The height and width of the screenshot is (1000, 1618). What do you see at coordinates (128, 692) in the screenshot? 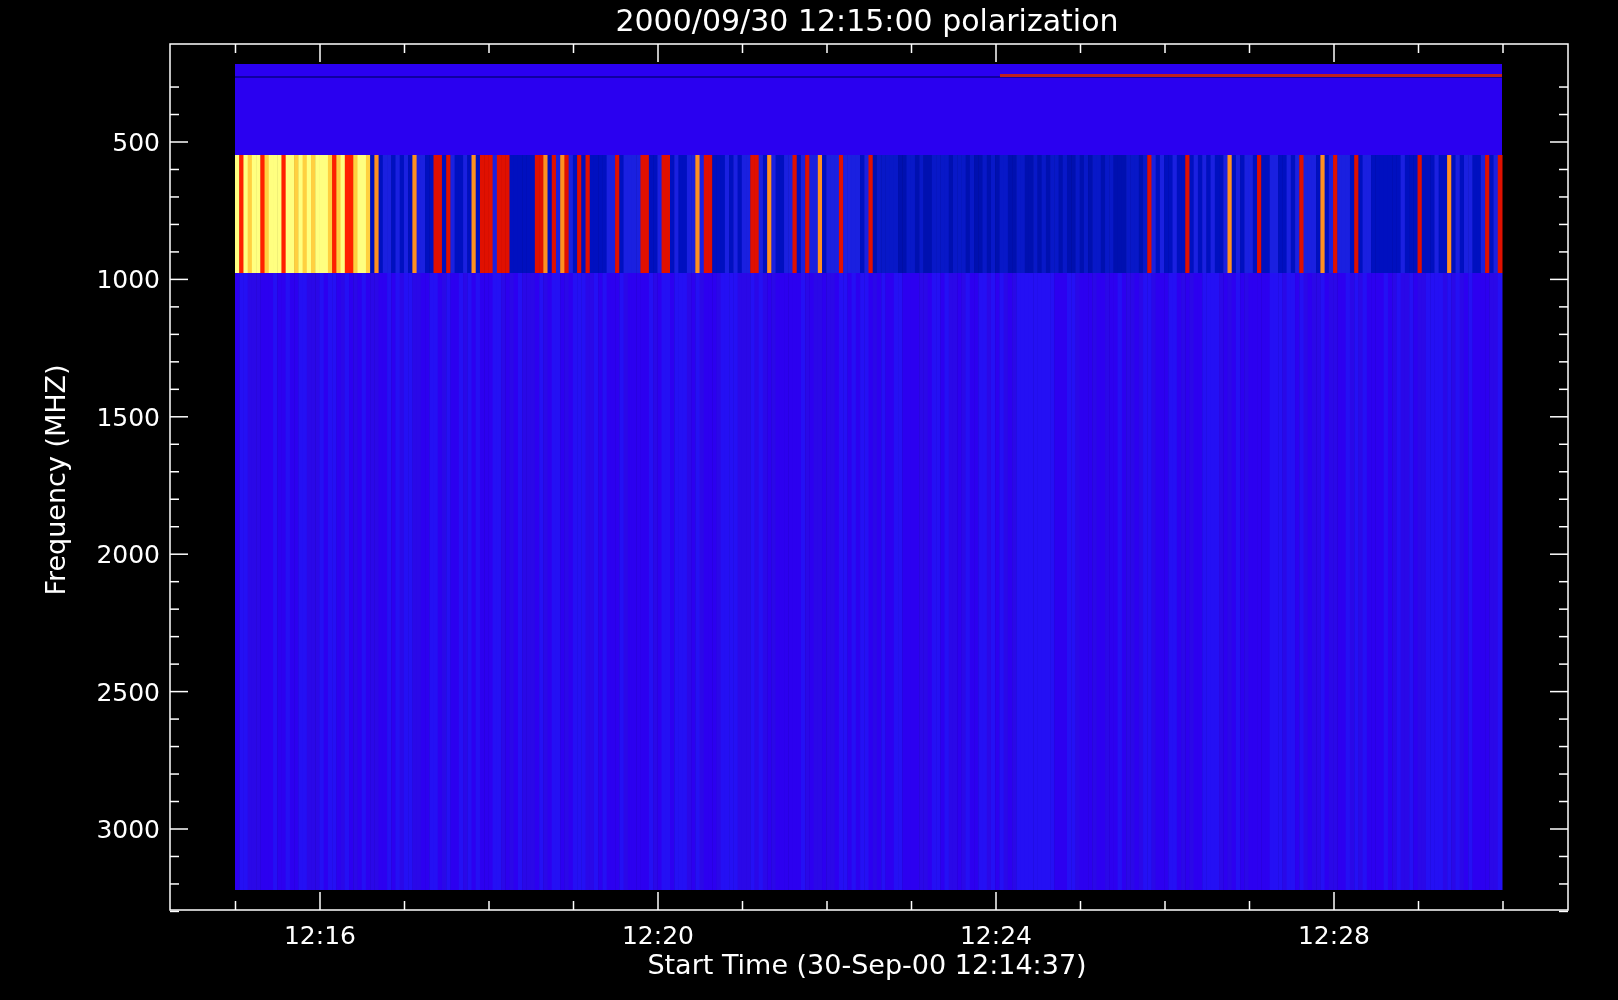
I see `y-tick-label: 2500` at bounding box center [128, 692].